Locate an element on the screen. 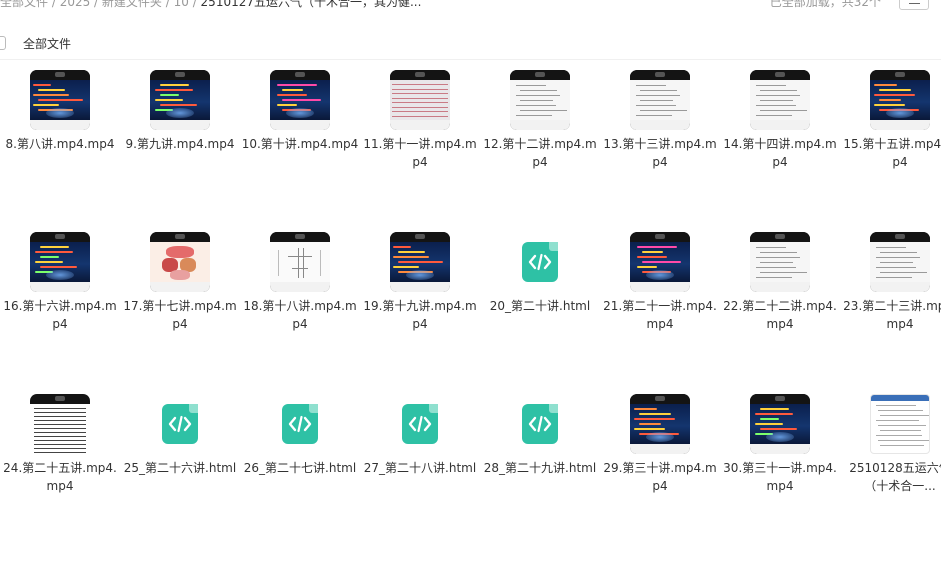  file-item: 11.第十一讲.mp4.mp4 is located at coordinates (420, 144).